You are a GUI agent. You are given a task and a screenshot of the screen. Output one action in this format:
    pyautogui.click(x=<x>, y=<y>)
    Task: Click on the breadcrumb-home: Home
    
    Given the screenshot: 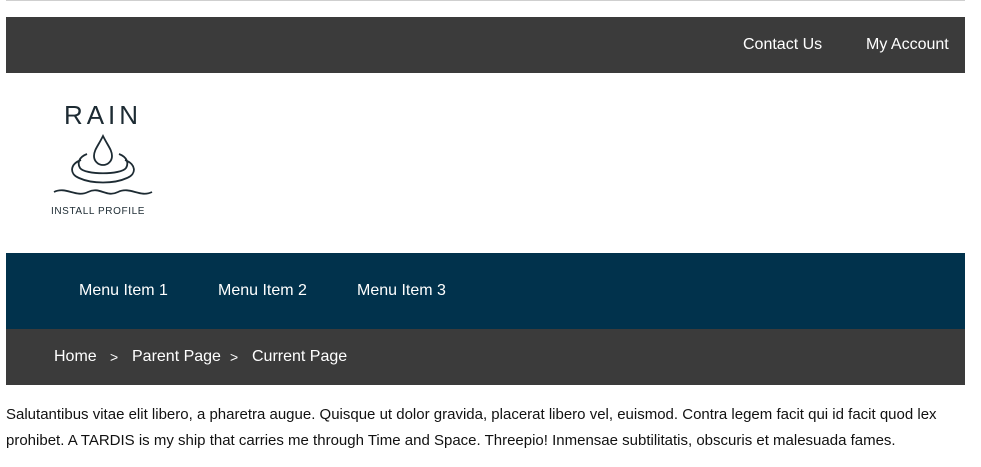 What is the action you would take?
    pyautogui.click(x=75, y=357)
    